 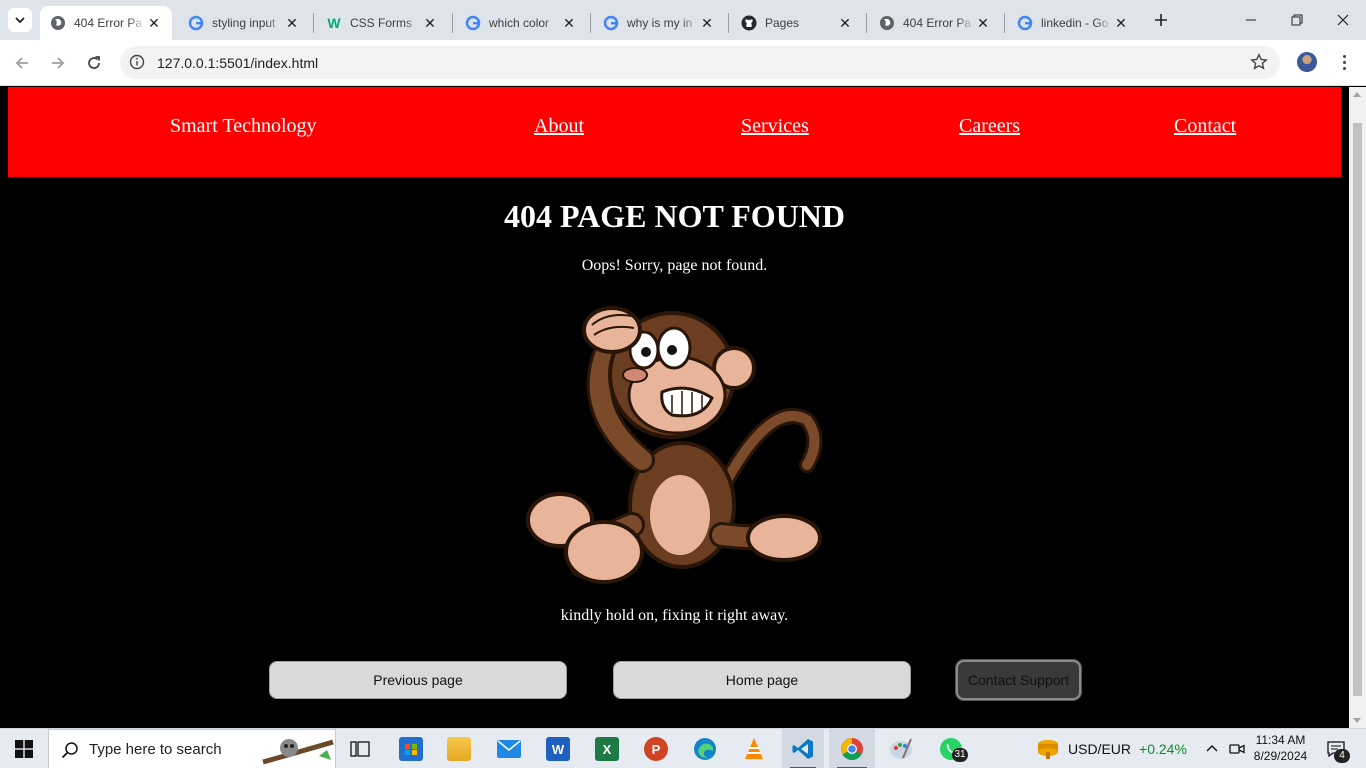 I want to click on new-tab-button, so click(x=1161, y=20).